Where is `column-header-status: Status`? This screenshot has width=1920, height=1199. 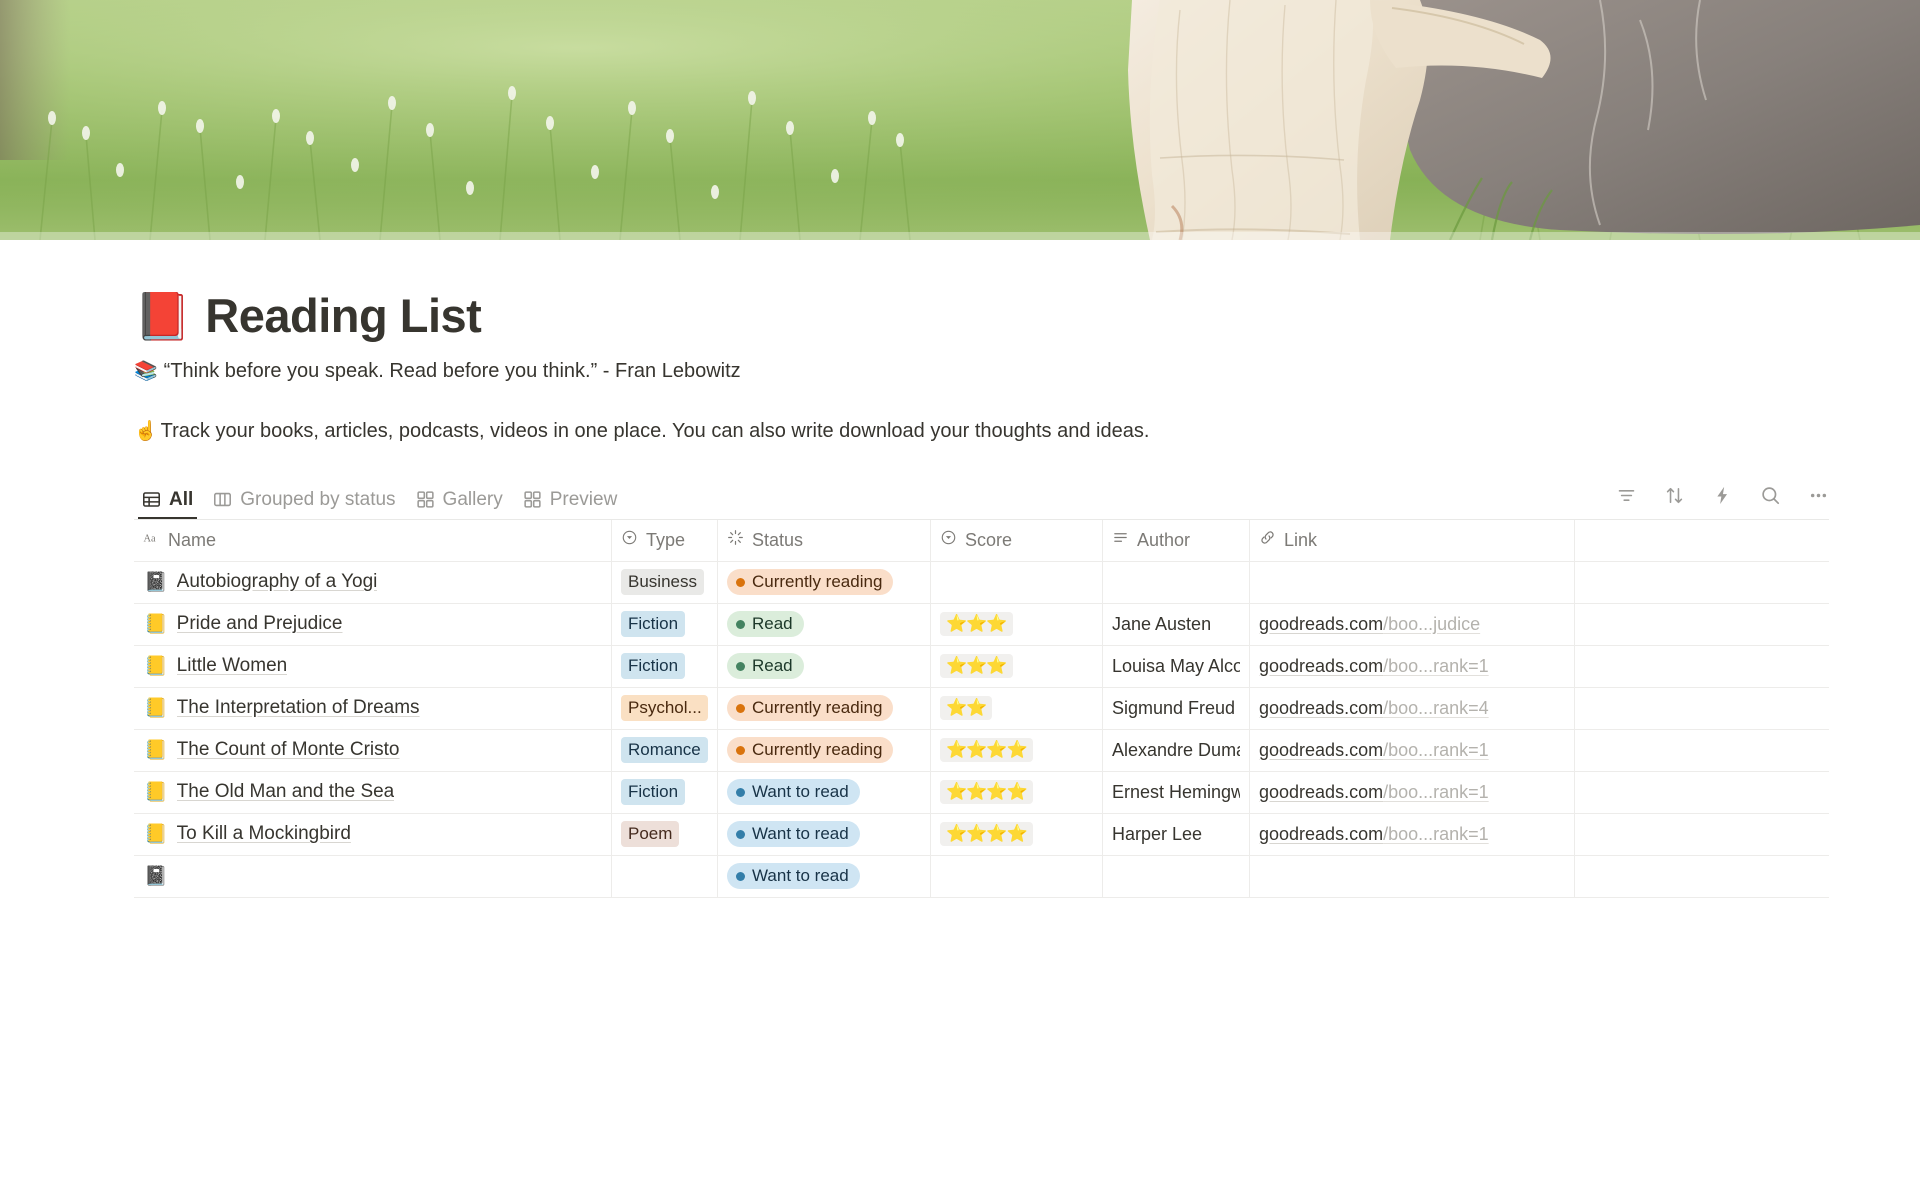 column-header-status: Status is located at coordinates (824, 540).